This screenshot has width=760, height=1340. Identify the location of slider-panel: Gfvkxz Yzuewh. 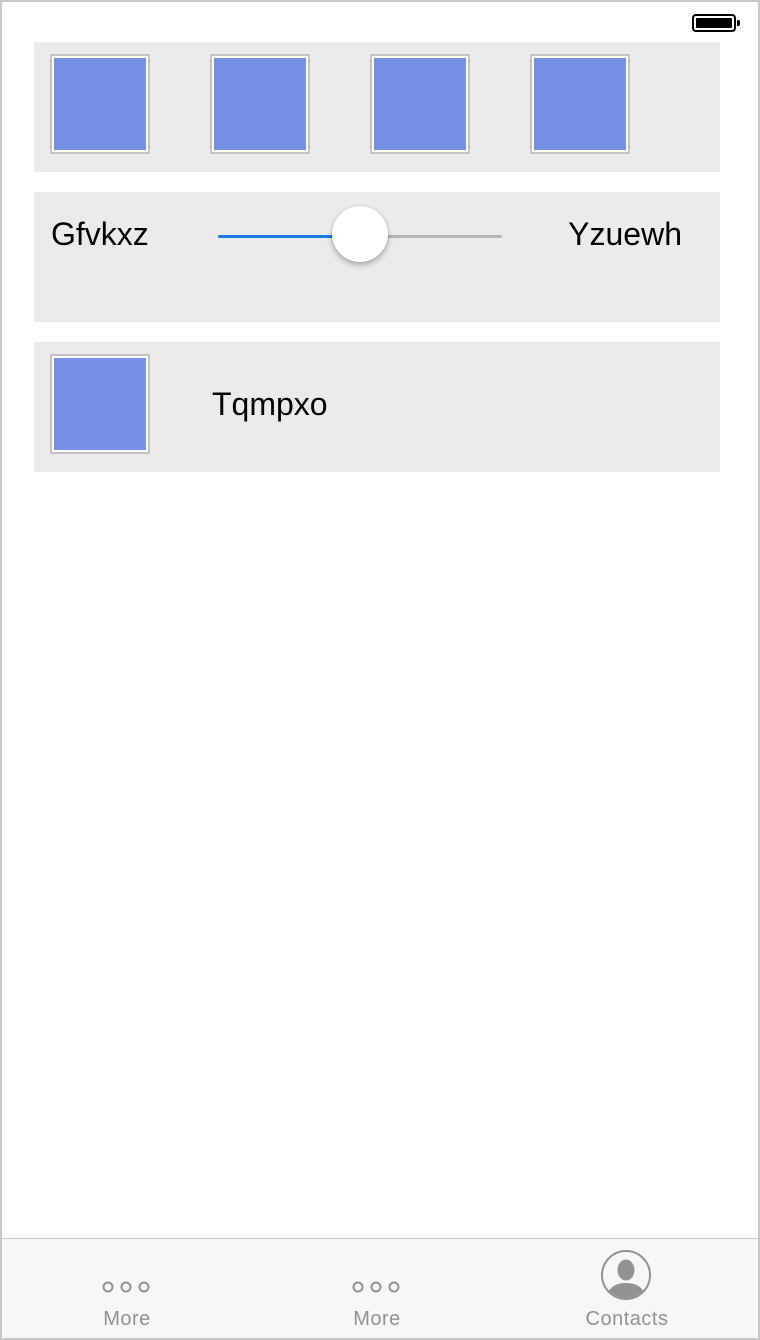
(377, 257).